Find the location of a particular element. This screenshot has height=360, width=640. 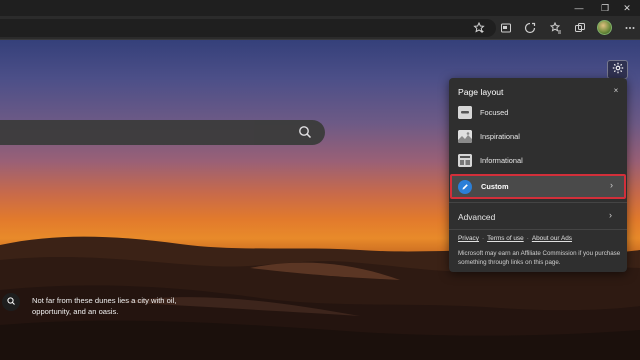

gear-icon is located at coordinates (618, 70).